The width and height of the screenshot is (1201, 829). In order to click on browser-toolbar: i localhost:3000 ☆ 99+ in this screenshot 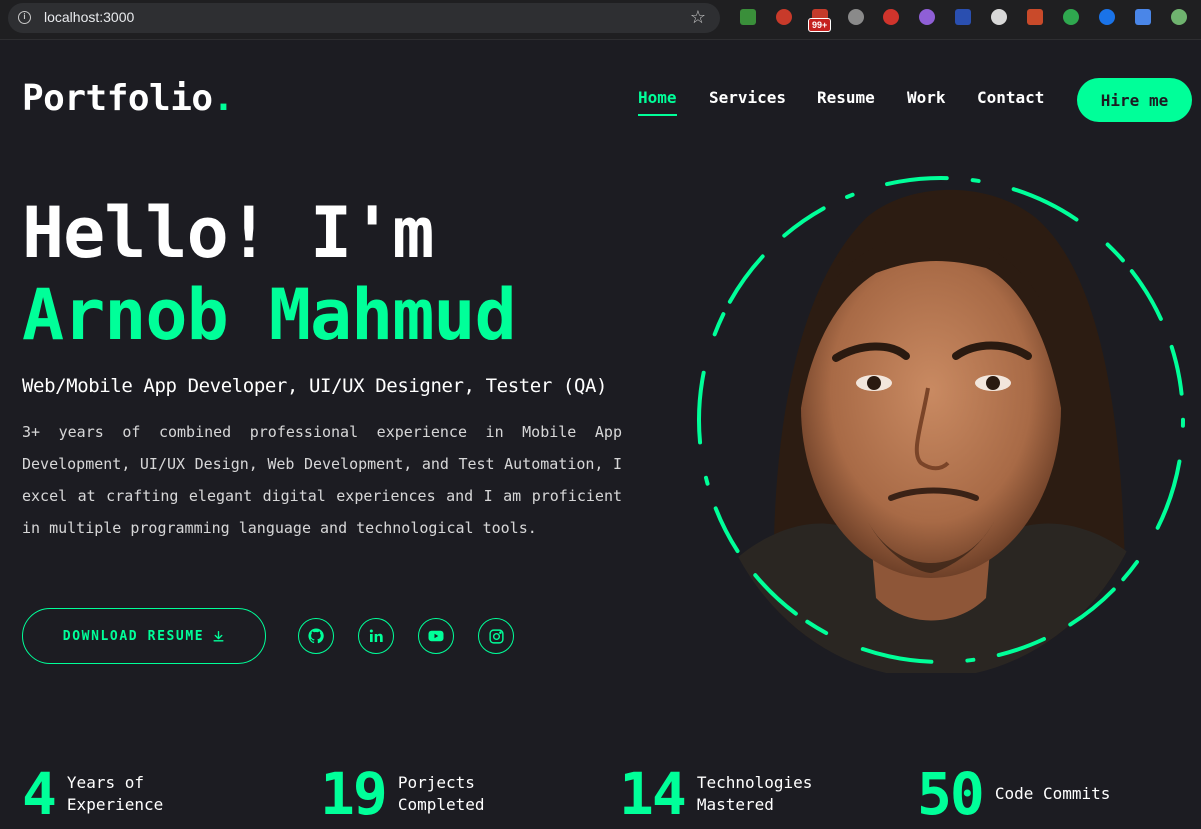, I will do `click(600, 20)`.